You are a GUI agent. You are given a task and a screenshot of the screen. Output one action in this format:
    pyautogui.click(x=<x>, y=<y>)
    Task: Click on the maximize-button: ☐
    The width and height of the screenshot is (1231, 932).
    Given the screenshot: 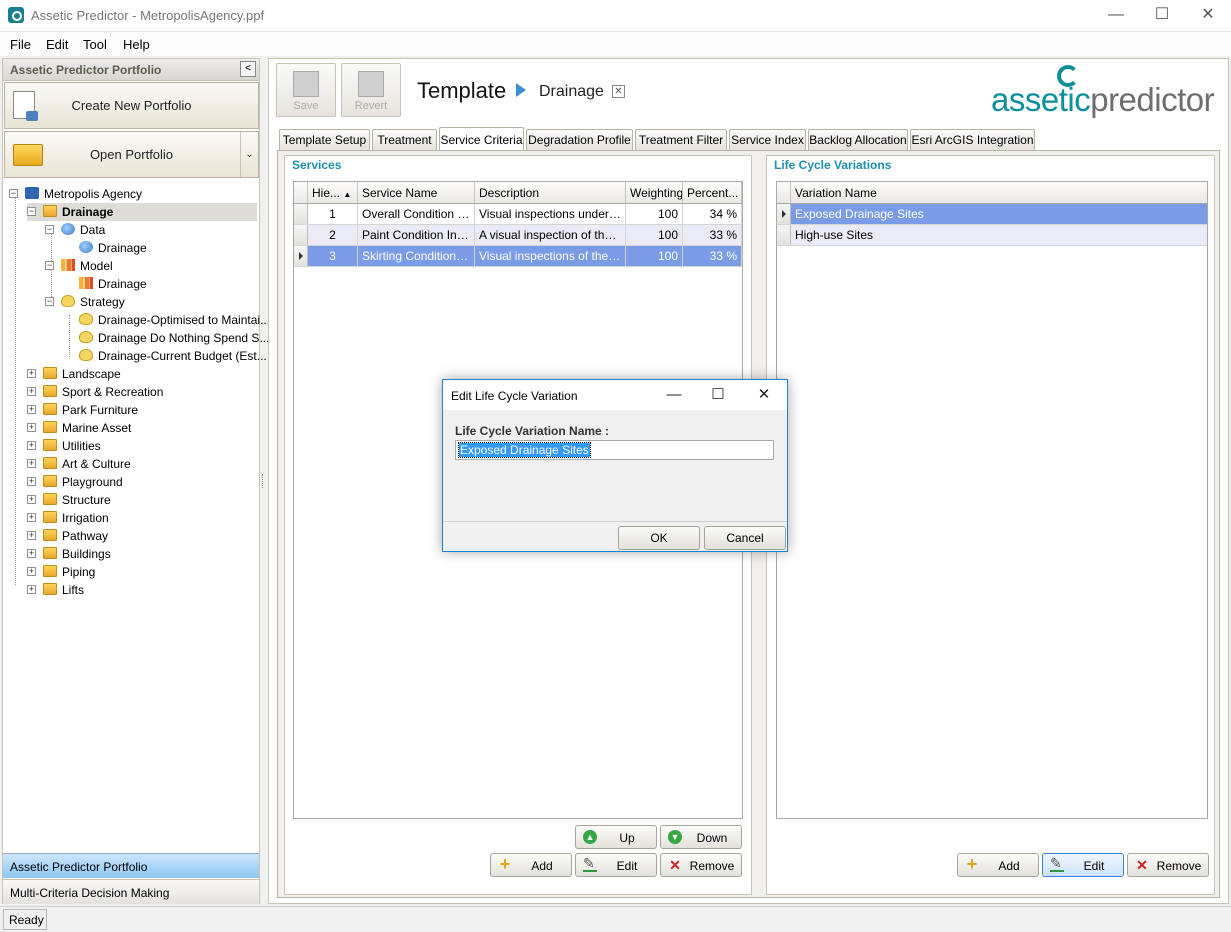 What is the action you would take?
    pyautogui.click(x=1162, y=16)
    